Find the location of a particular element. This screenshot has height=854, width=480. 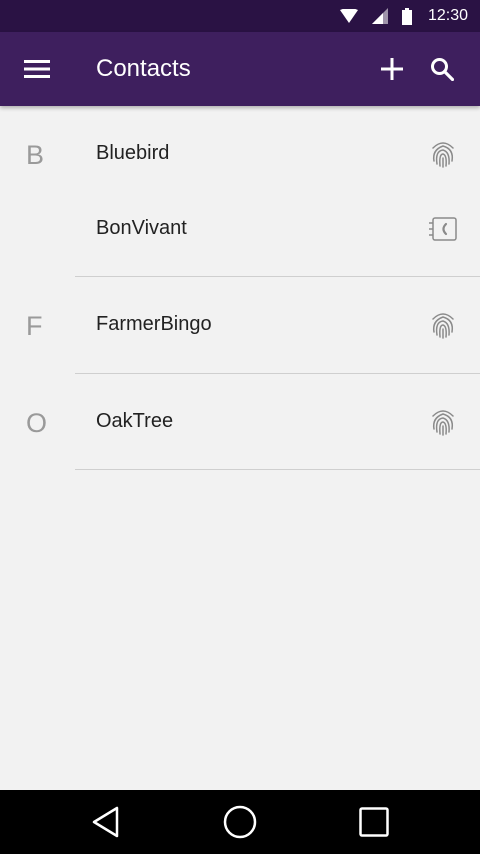

battery-icon is located at coordinates (406, 16).